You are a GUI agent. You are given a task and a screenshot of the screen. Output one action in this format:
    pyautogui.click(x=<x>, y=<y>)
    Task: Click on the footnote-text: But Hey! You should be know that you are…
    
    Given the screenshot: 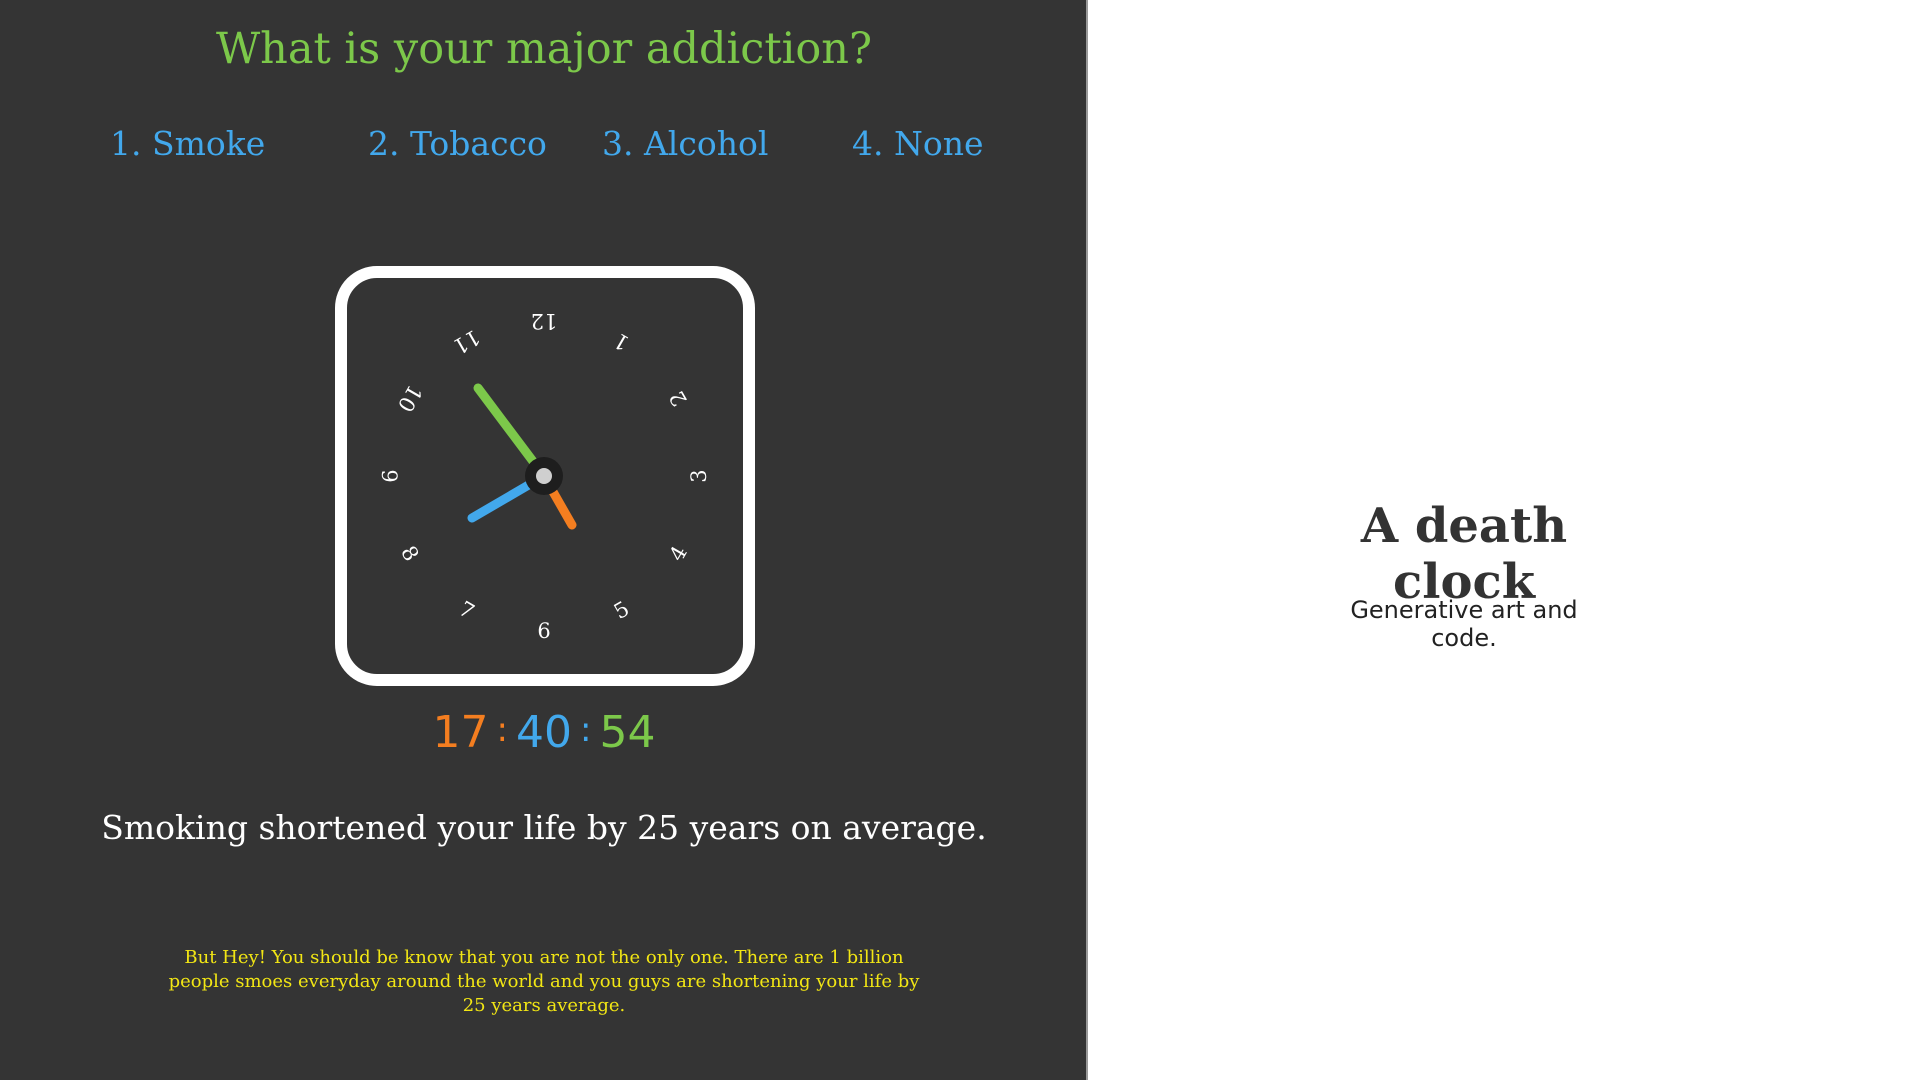 What is the action you would take?
    pyautogui.click(x=544, y=981)
    